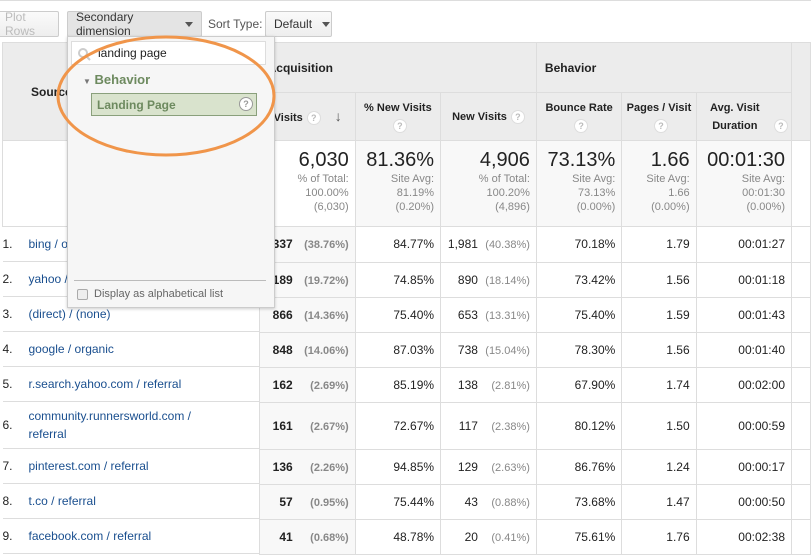 This screenshot has height=557, width=811. What do you see at coordinates (507, 280) in the screenshot?
I see `new-visits-share: (18.14%)` at bounding box center [507, 280].